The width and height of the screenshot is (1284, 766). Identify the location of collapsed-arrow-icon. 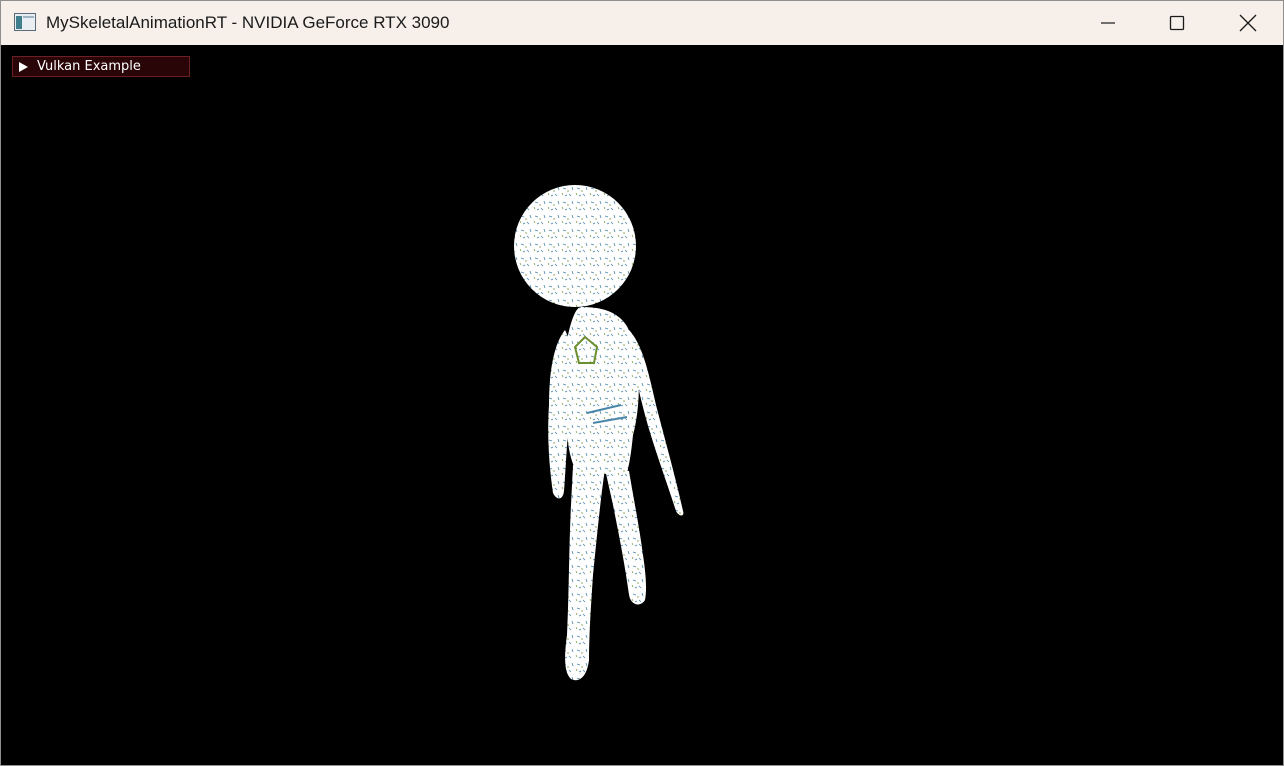
(23, 66).